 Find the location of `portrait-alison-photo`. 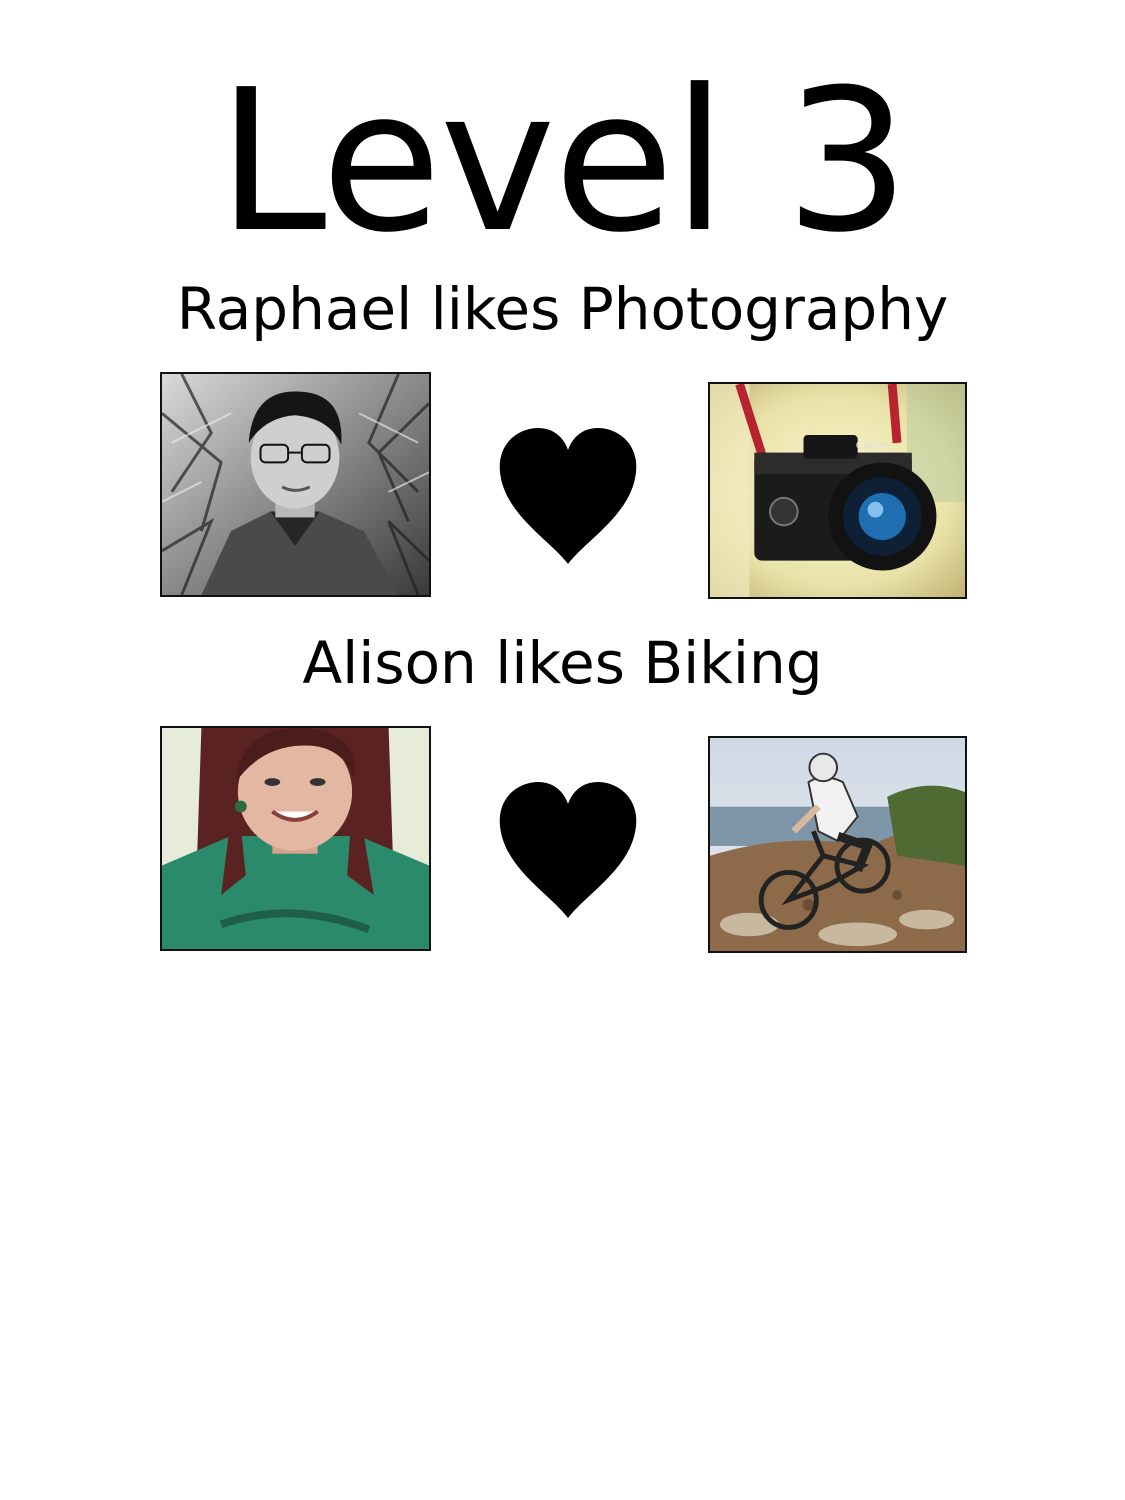

portrait-alison-photo is located at coordinates (295, 838).